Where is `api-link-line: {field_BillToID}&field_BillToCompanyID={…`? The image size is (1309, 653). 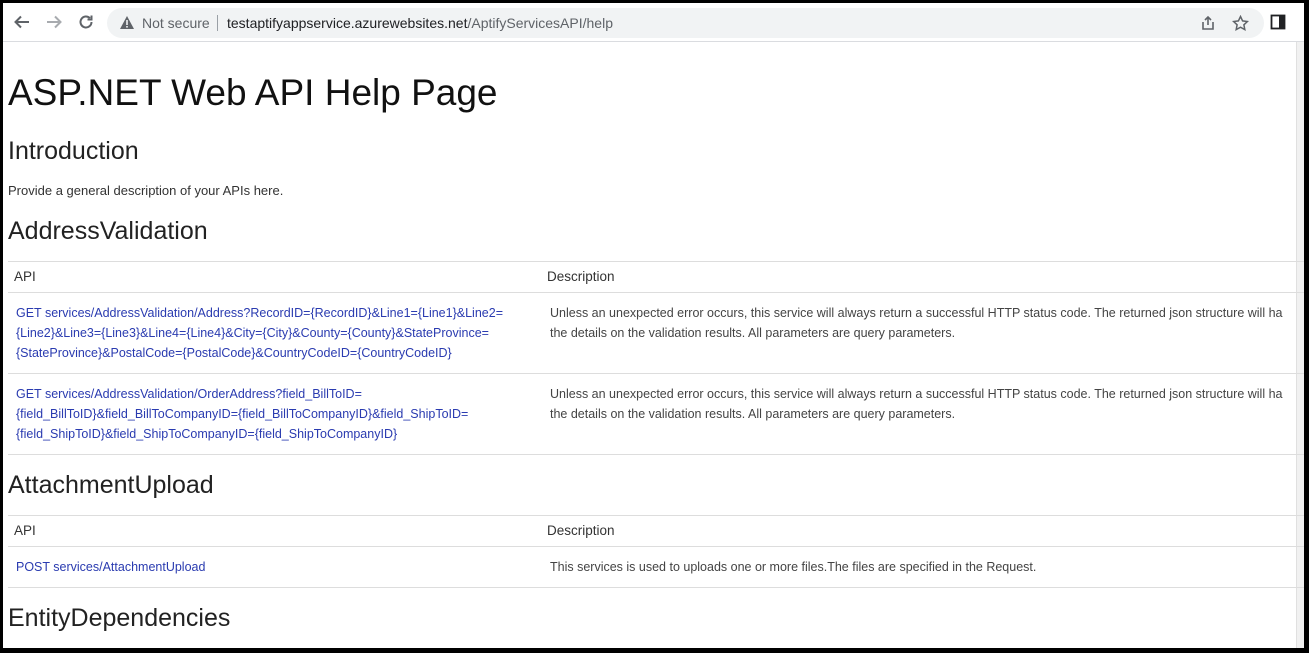
api-link-line: {field_BillToID}&field_BillToCompanyID={… is located at coordinates (276, 414).